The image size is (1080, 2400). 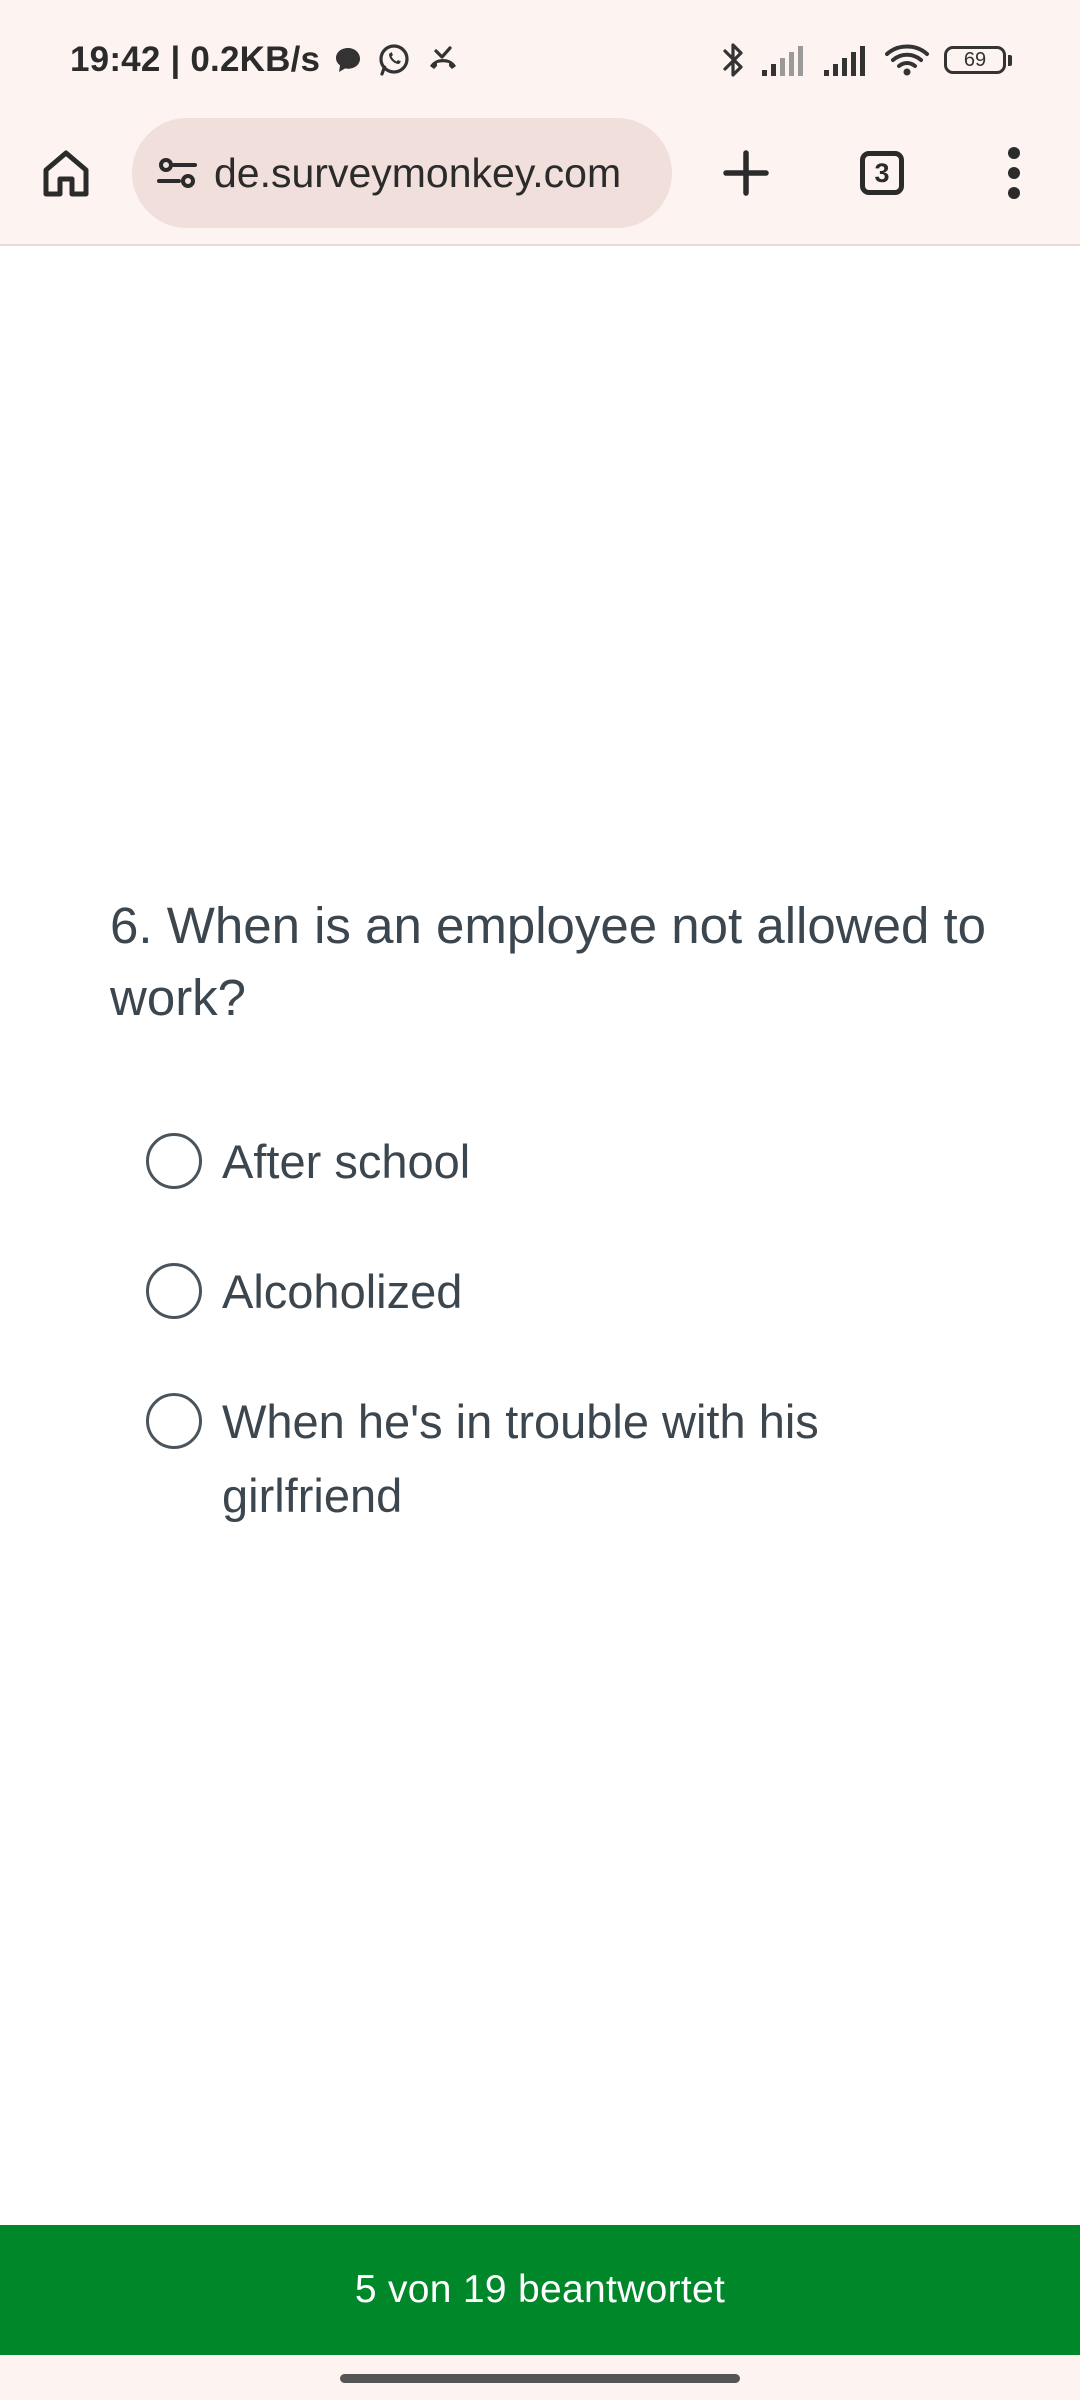 What do you see at coordinates (348, 60) in the screenshot?
I see `chat-bubble-icon` at bounding box center [348, 60].